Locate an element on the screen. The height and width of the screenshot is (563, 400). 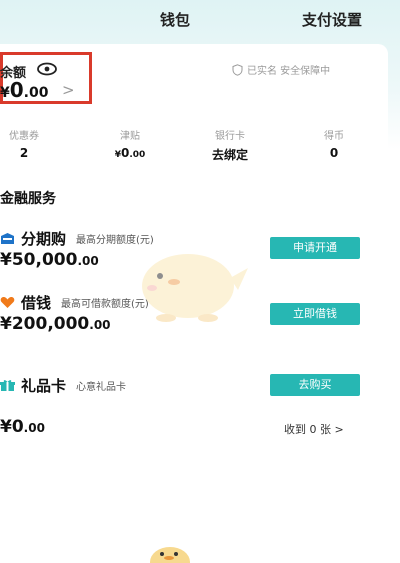
gift-card-title: 礼品卡 心意礼品卡 is located at coordinates (63, 385).